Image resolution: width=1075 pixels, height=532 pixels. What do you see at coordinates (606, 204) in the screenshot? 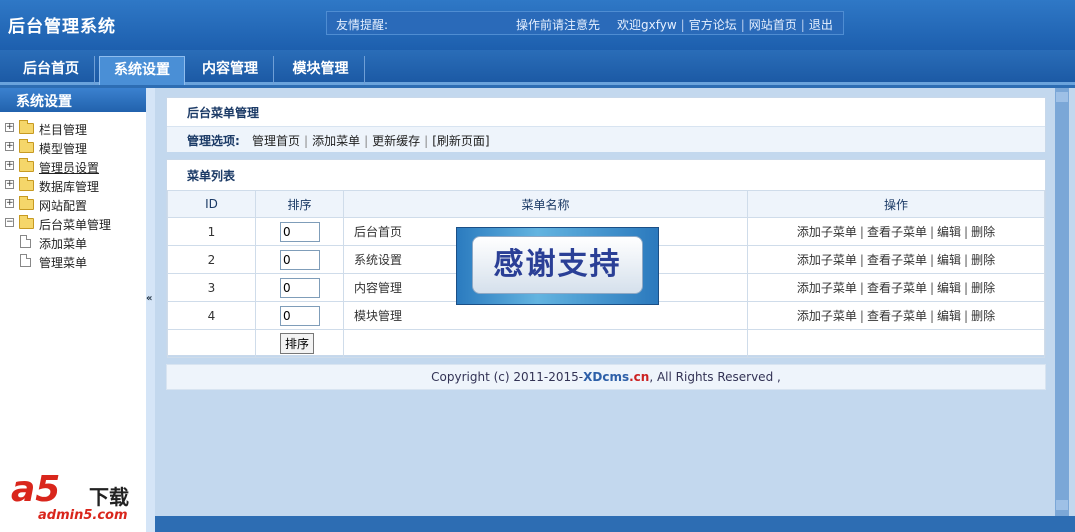
I see `table-header-row: ID 排序 菜单名称 操作` at bounding box center [606, 204].